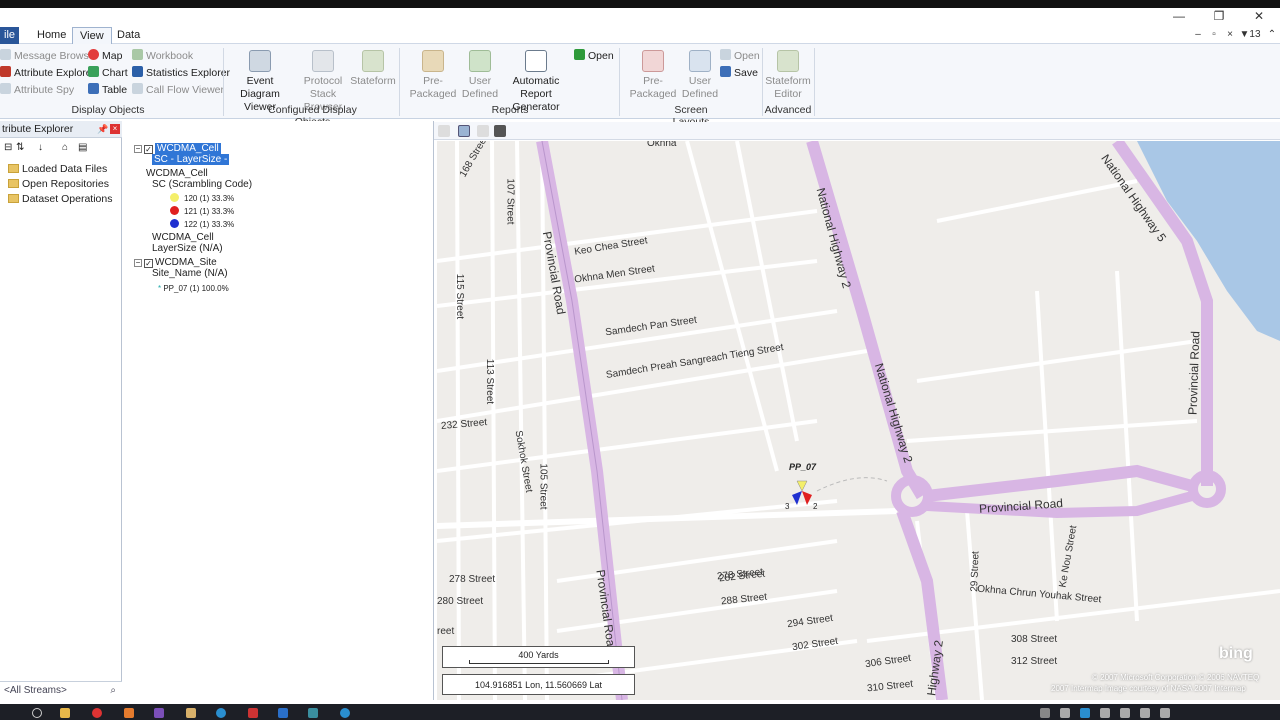 This screenshot has height=720, width=1280. Describe the element at coordinates (483, 131) in the screenshot. I see `graph-icon` at that location.